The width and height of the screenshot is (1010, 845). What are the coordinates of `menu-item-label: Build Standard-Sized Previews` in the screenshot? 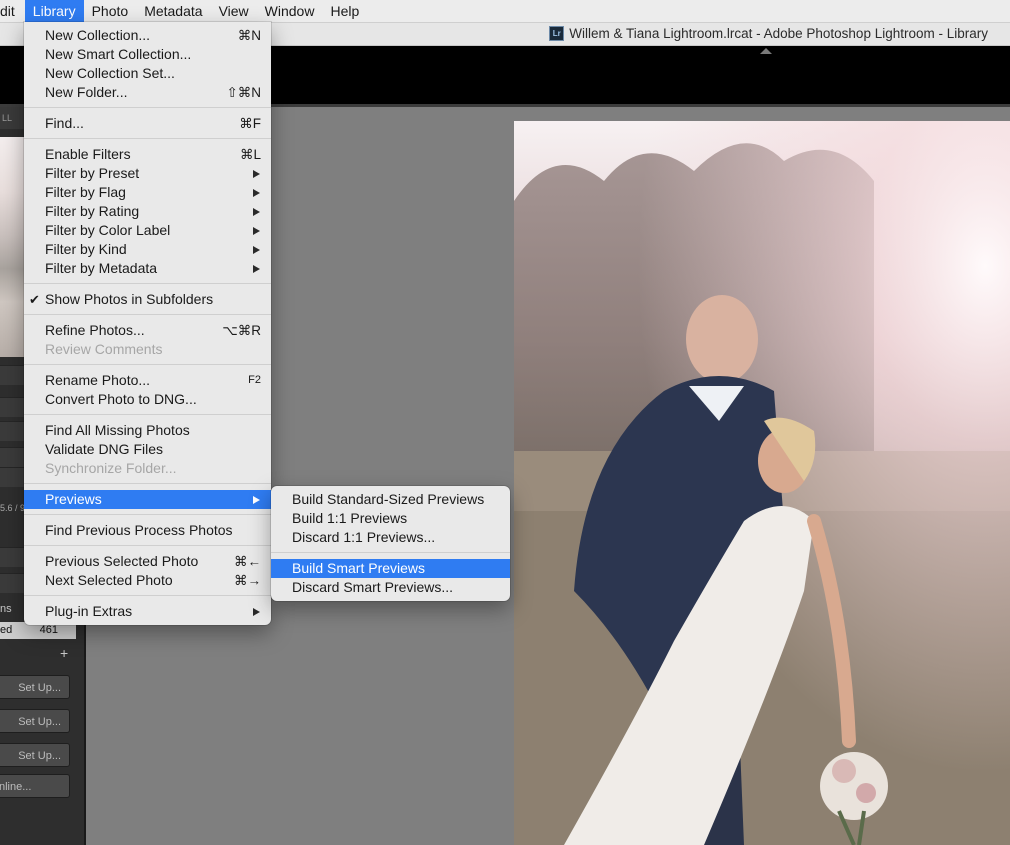 It's located at (388, 499).